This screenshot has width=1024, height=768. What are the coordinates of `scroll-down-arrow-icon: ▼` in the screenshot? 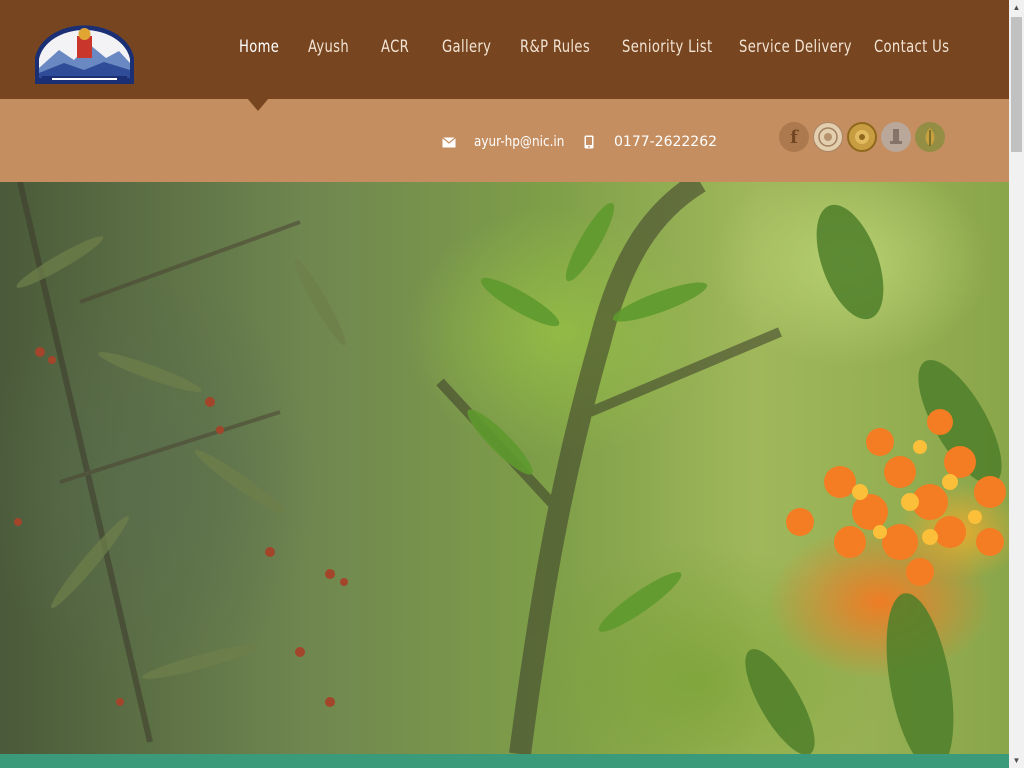 It's located at (1016, 760).